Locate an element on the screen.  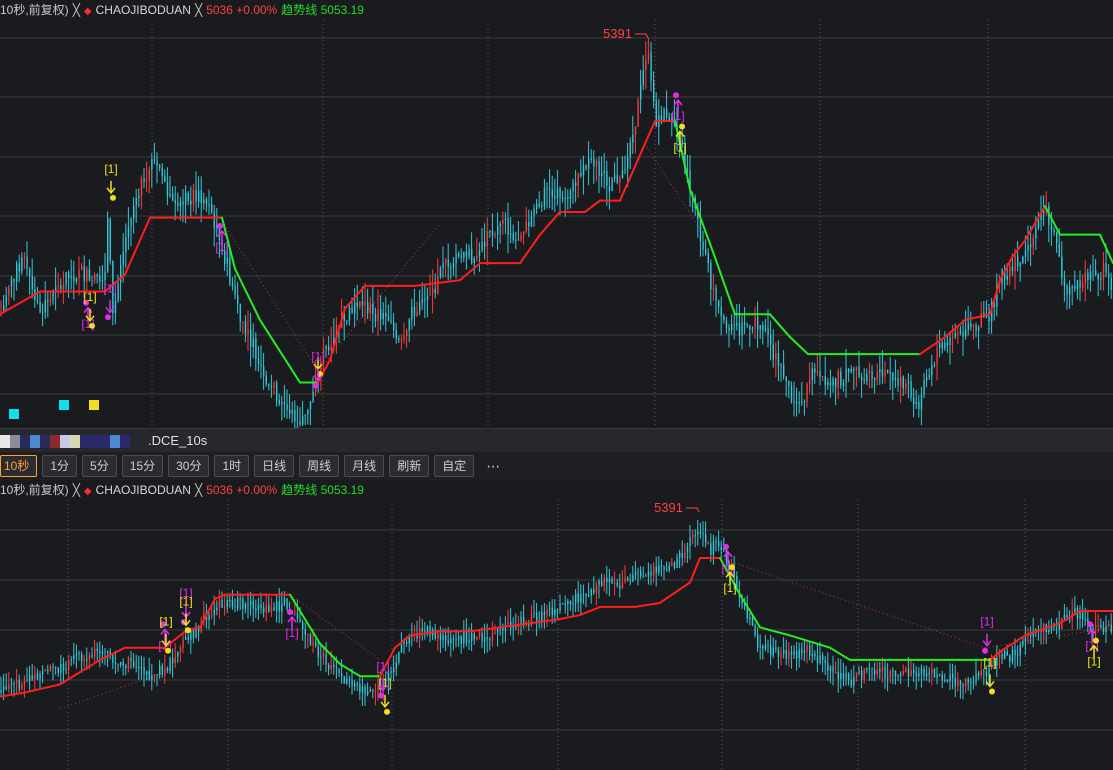
marker-square is located at coordinates (64, 405).